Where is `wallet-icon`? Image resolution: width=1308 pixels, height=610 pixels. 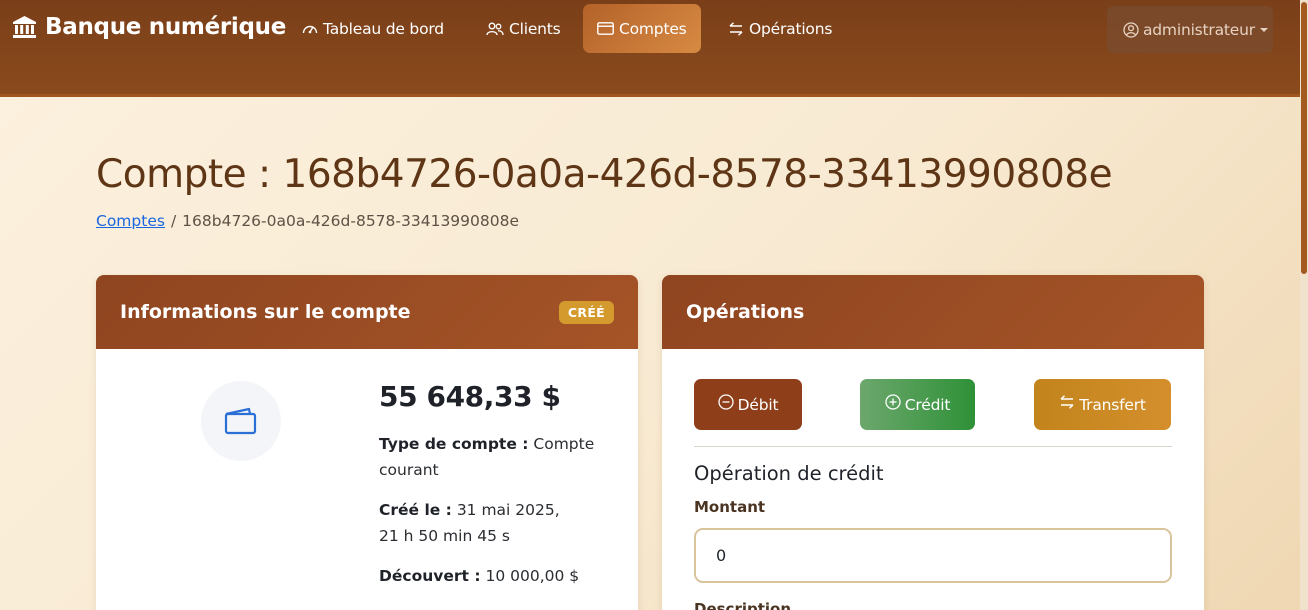 wallet-icon is located at coordinates (240, 421).